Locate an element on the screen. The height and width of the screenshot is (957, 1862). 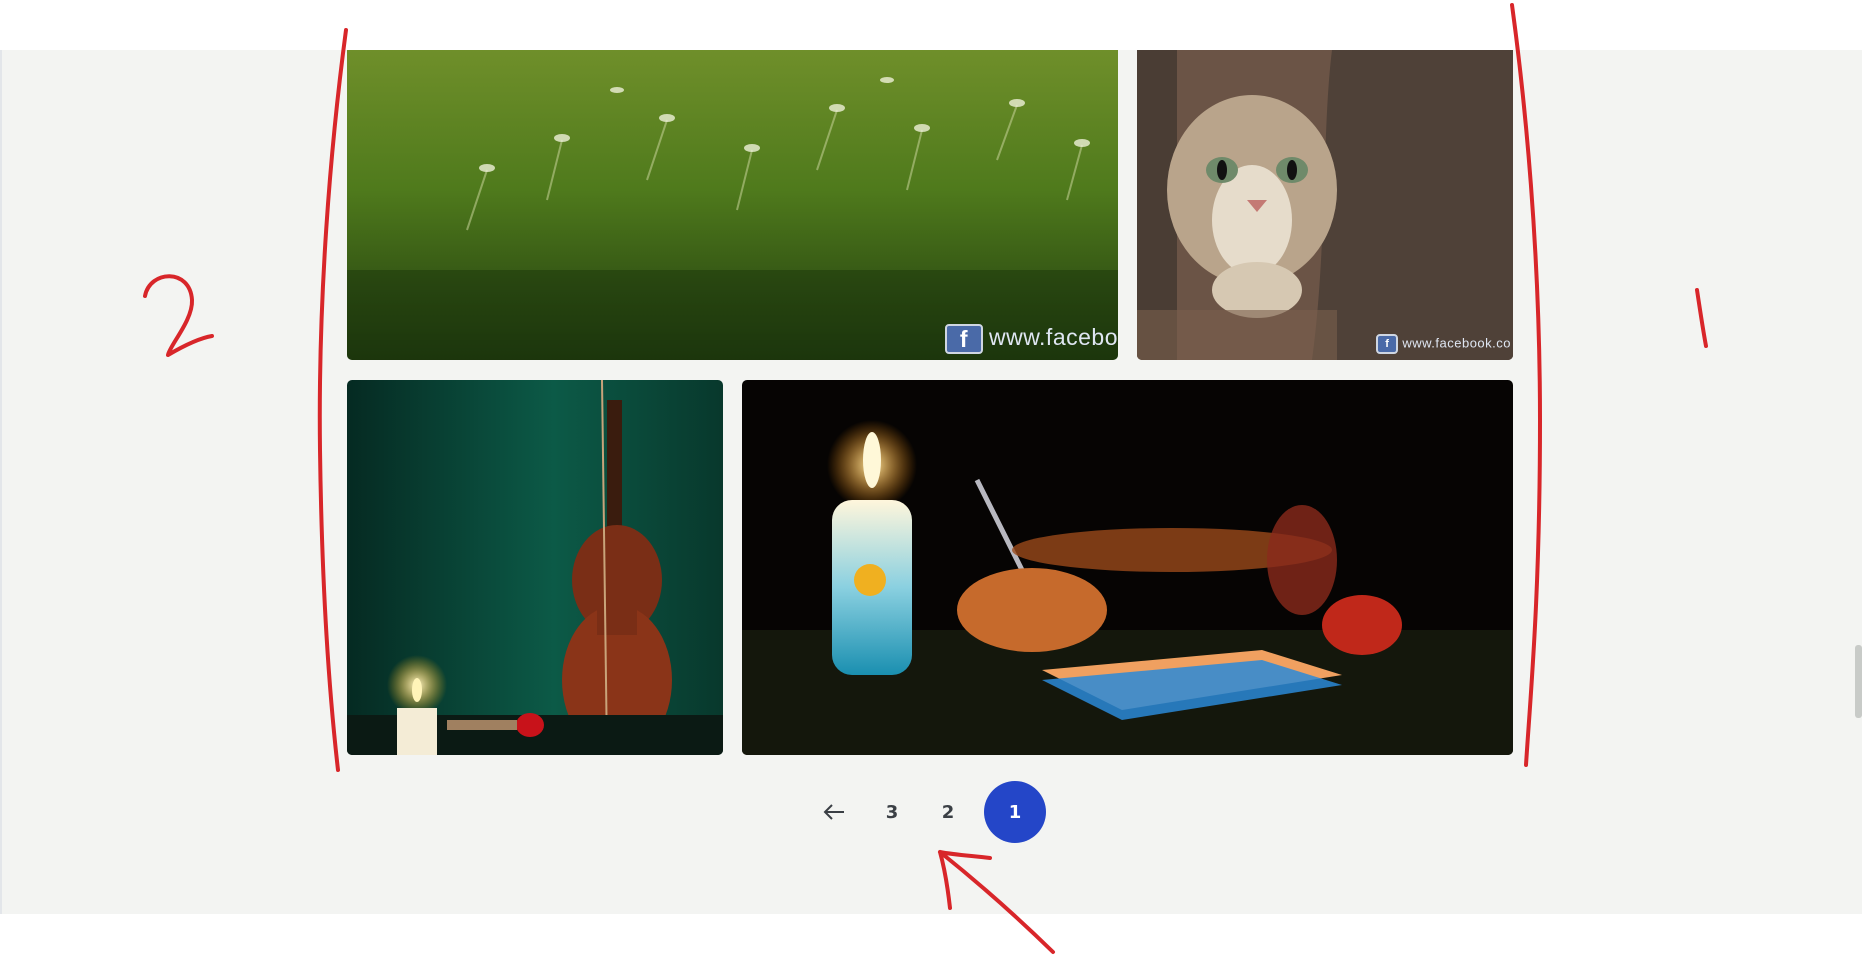
scrollbar-thumb is located at coordinates (1858, 681).